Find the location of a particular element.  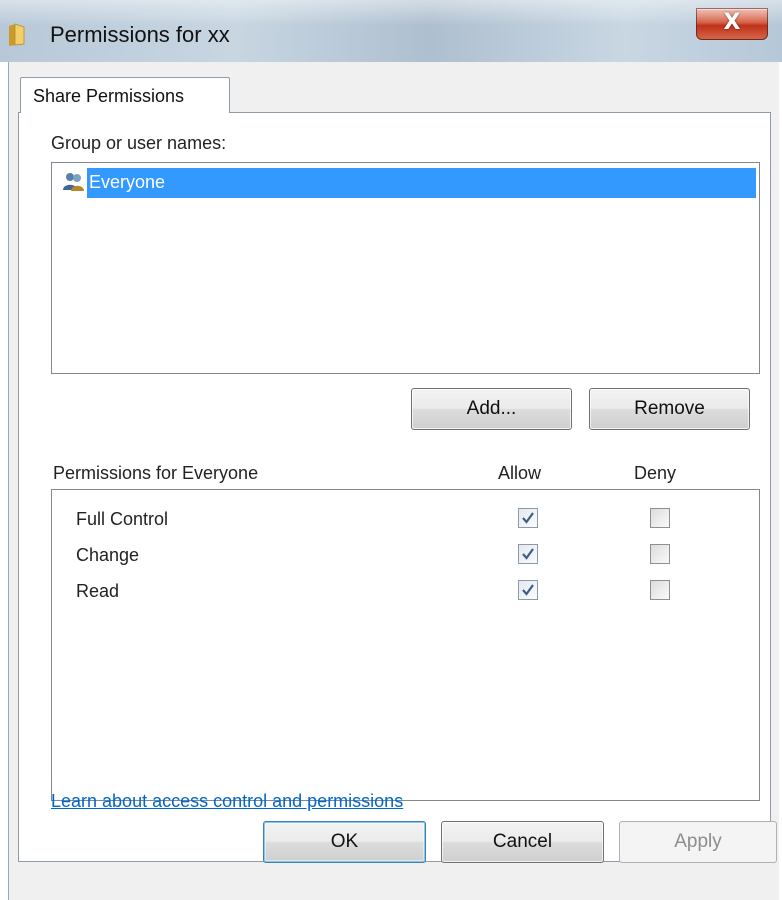

deny-checkbox-read is located at coordinates (660, 590).